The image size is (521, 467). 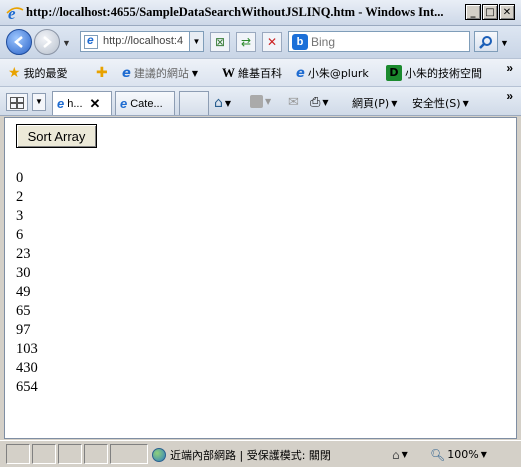 What do you see at coordinates (27, 387) in the screenshot?
I see `list-item: 654` at bounding box center [27, 387].